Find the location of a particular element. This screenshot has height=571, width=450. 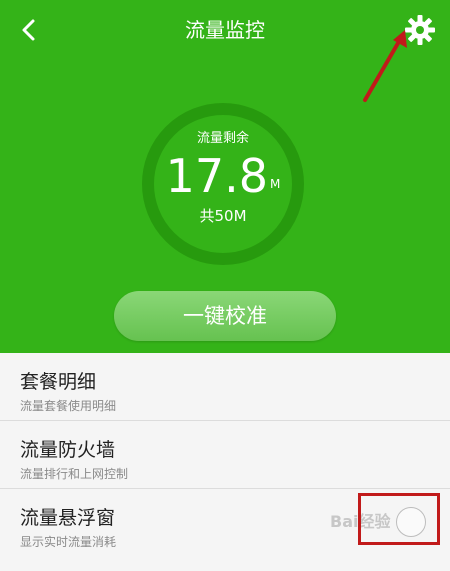

one-click-calibrate-button: 一键校准 is located at coordinates (225, 316).